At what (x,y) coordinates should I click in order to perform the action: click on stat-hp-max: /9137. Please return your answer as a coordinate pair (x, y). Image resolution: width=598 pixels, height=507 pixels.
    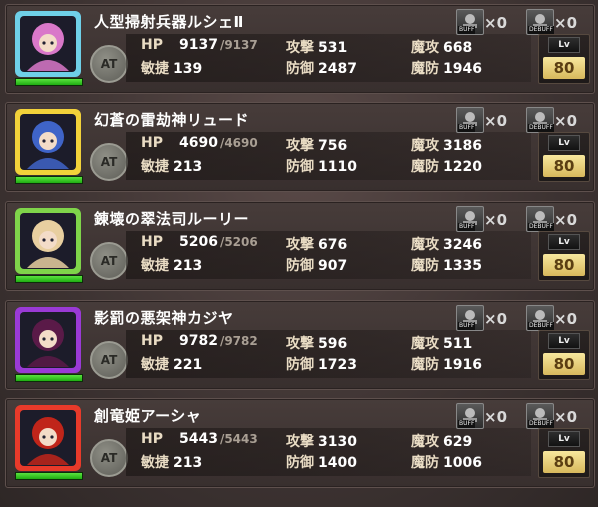
    Looking at the image, I should click on (238, 45).